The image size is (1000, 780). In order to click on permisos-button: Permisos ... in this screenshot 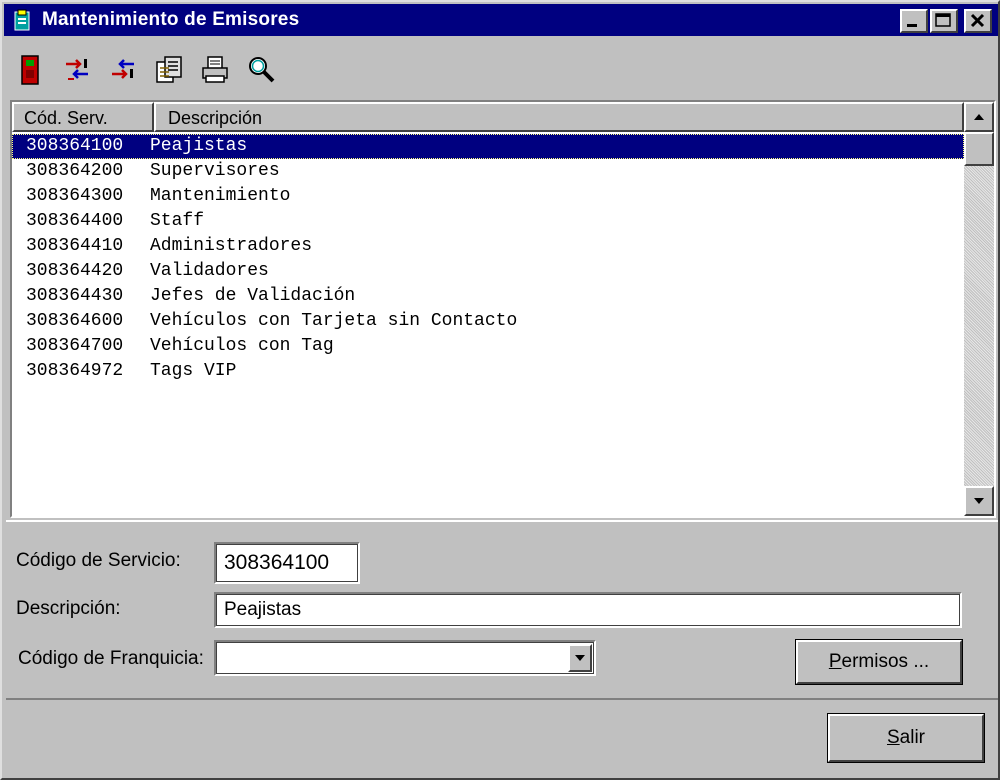, I will do `click(879, 662)`.